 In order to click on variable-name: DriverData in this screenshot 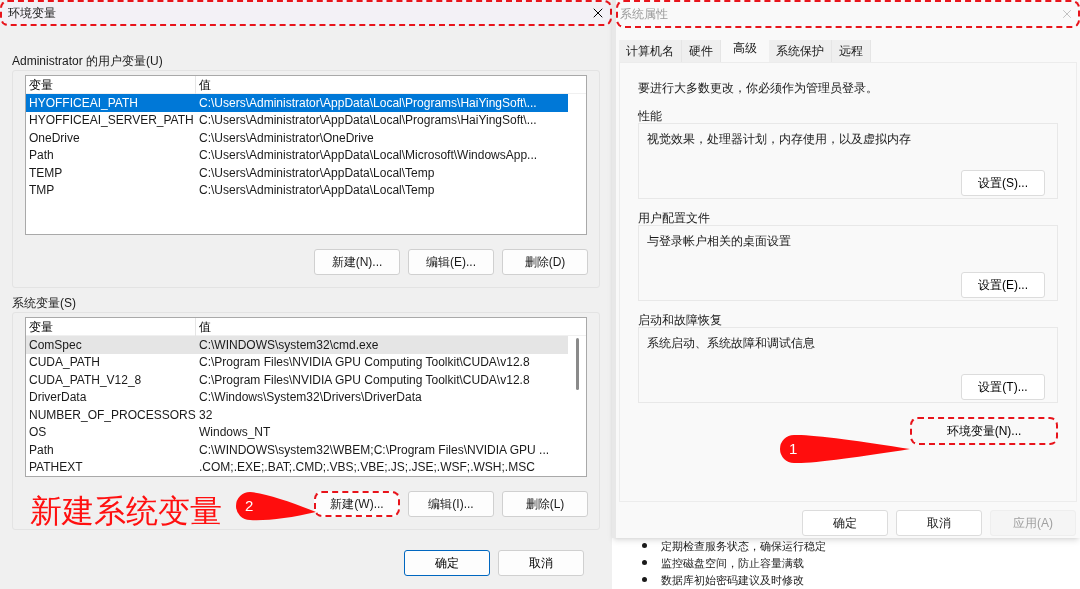, I will do `click(58, 398)`.